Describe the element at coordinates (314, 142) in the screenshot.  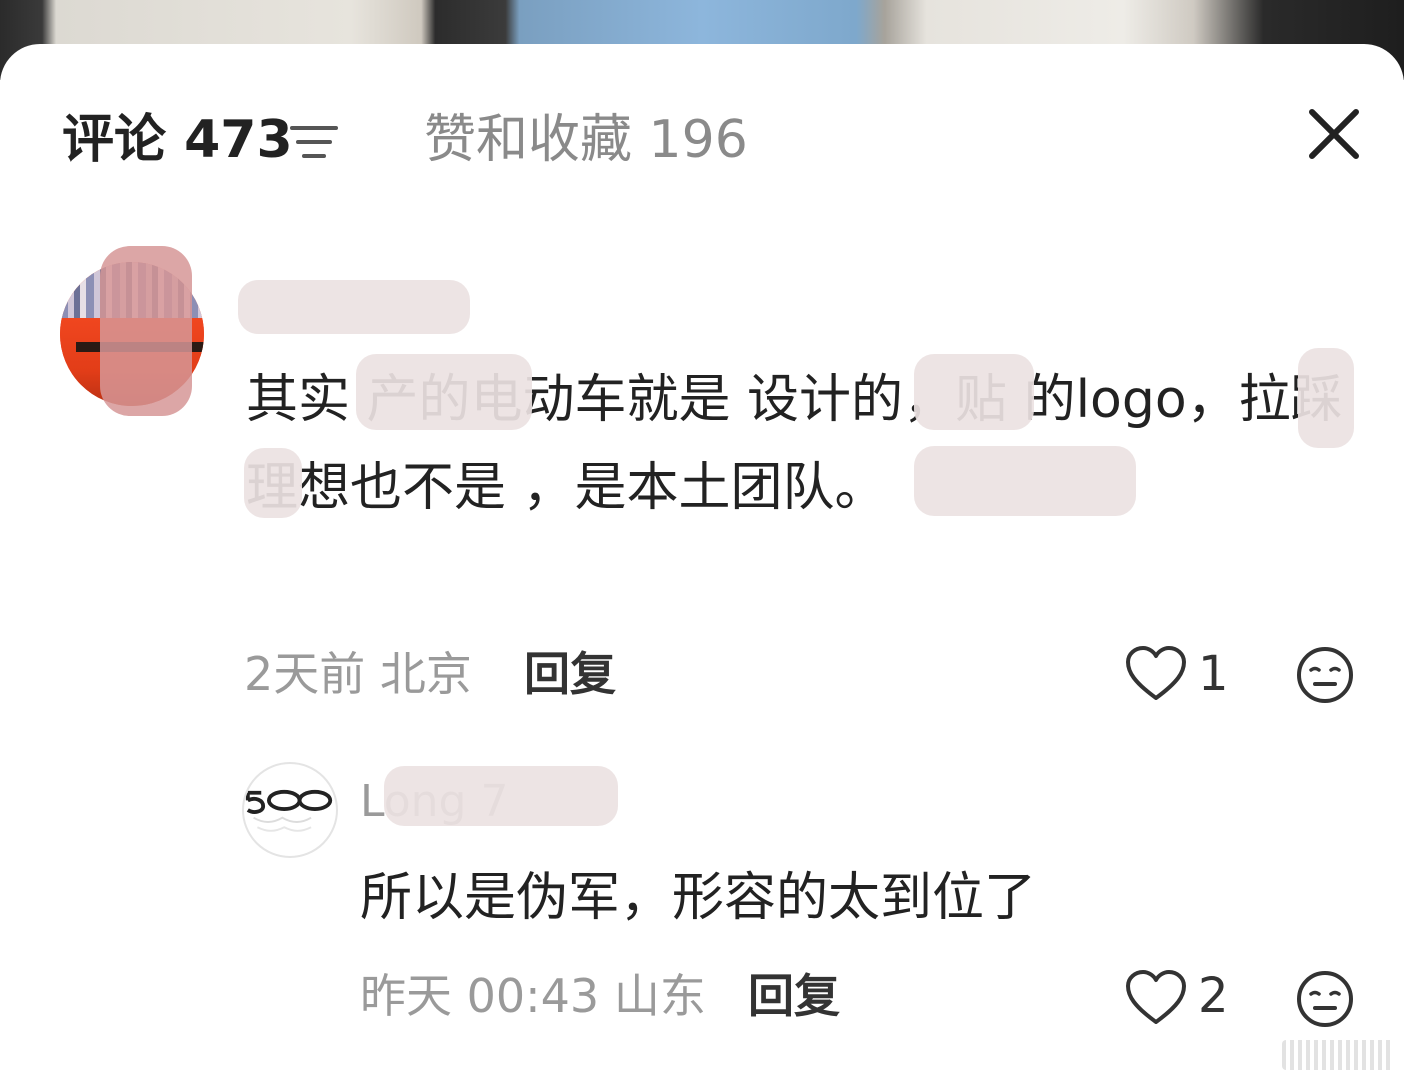
I see `sort-lines-icon` at that location.